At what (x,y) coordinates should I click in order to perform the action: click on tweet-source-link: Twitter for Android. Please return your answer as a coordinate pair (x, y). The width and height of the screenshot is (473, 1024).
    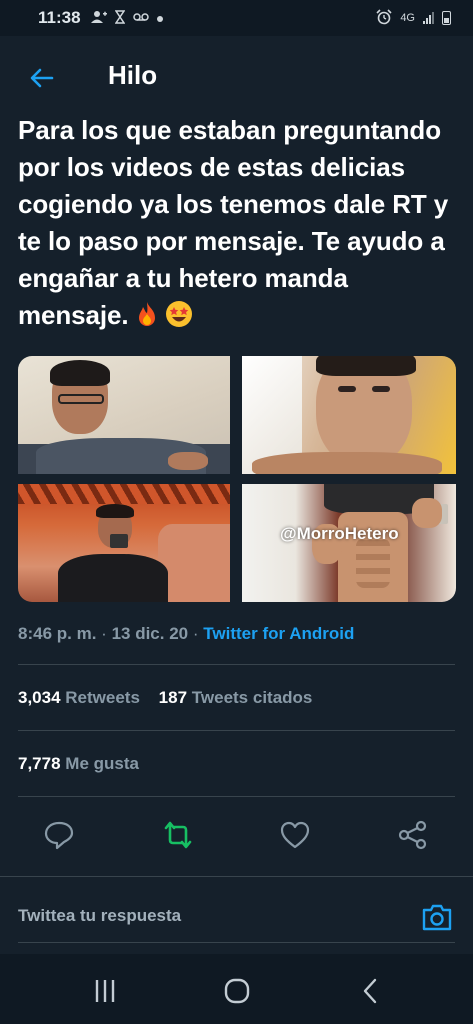
    Looking at the image, I should click on (278, 633).